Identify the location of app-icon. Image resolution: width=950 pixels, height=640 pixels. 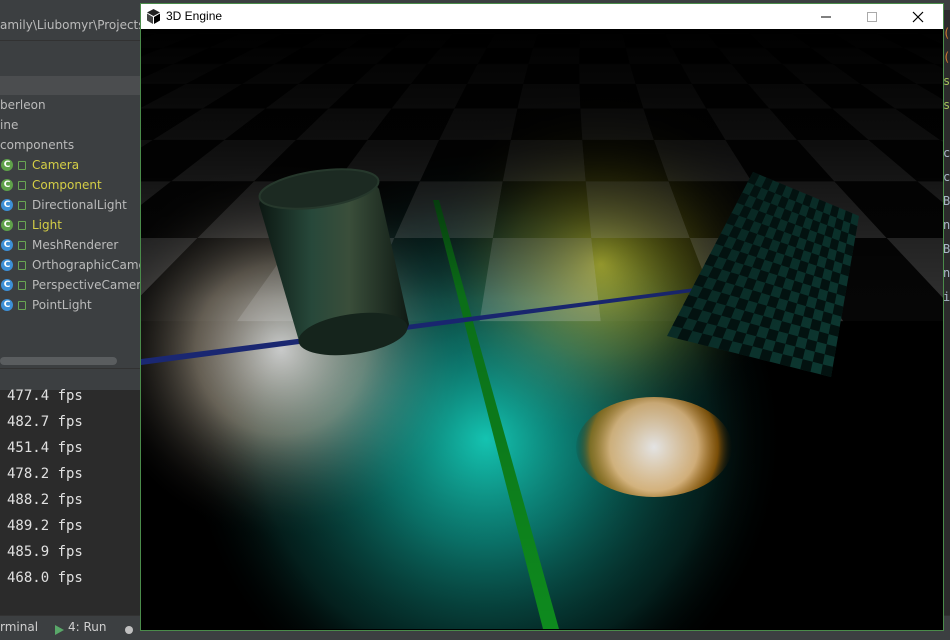
(153, 16).